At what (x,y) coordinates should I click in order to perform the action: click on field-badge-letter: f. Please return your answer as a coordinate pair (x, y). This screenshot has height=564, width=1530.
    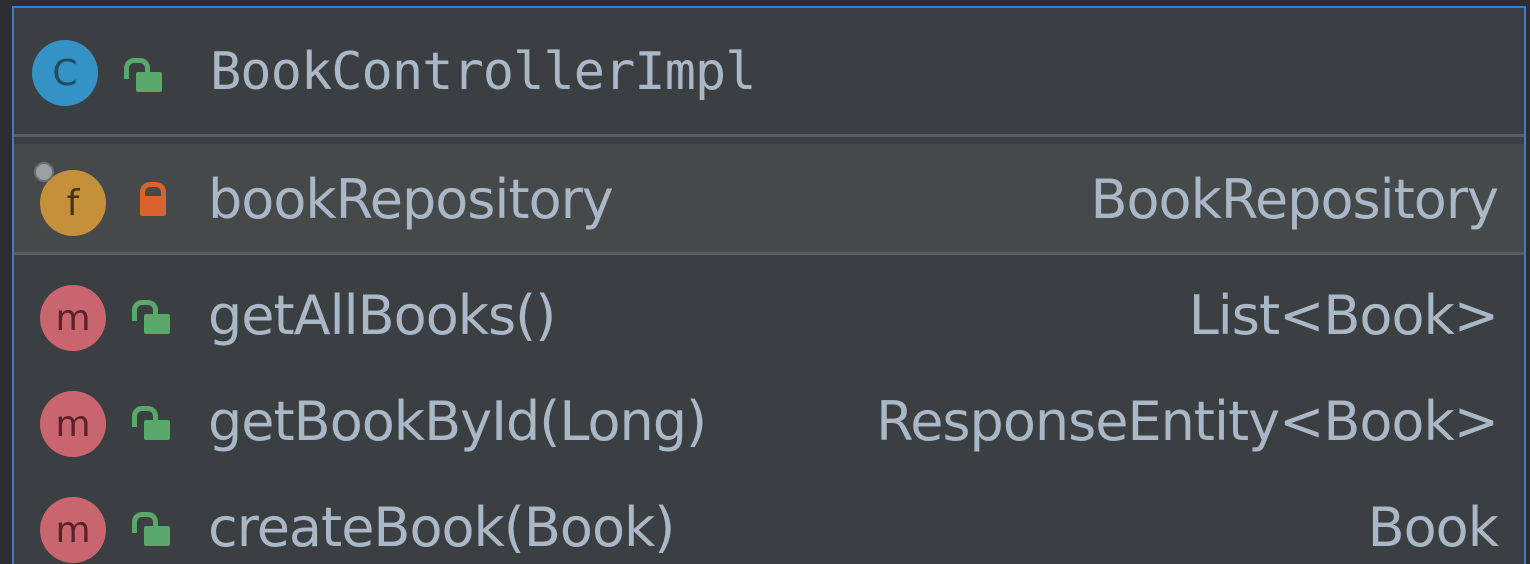
    Looking at the image, I should click on (73, 203).